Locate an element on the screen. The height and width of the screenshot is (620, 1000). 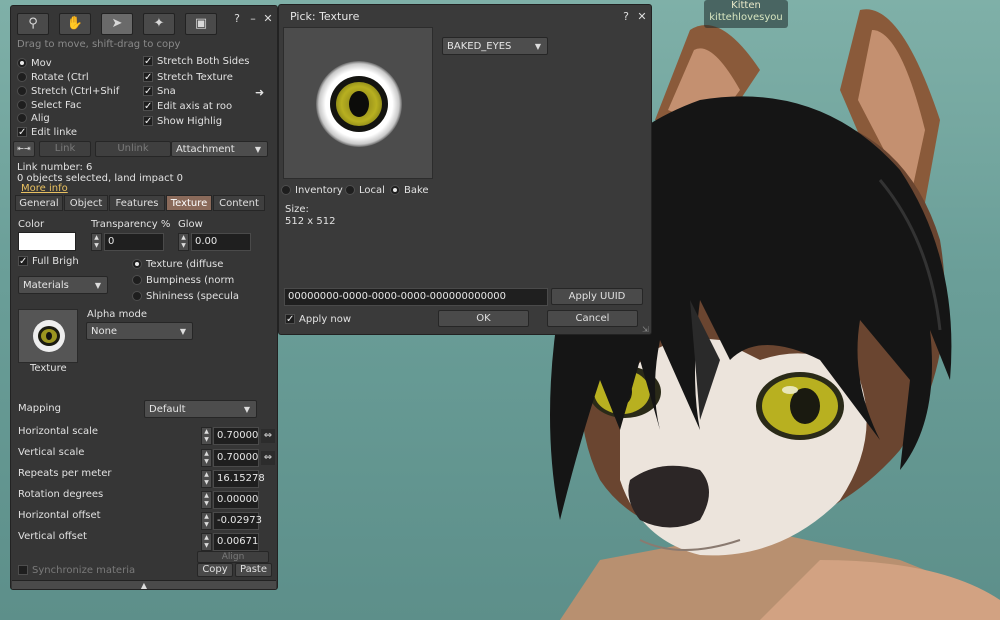
grab-hand-icon: ✋ is located at coordinates (75, 24).